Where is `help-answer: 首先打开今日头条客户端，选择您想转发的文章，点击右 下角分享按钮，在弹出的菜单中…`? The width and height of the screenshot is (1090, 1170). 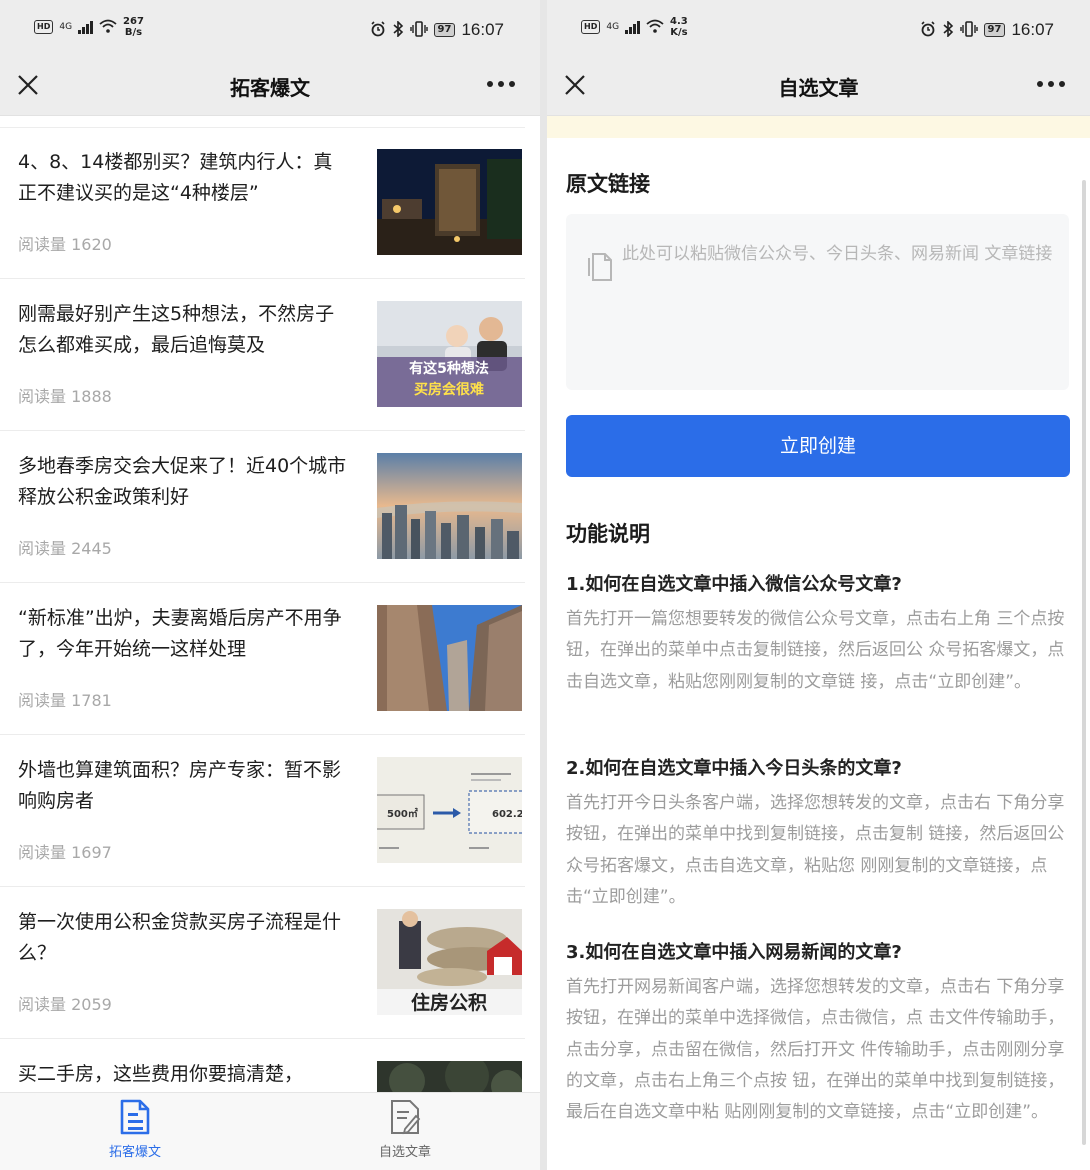 help-answer: 首先打开今日头条客户端，选择您想转发的文章，点击右 下角分享按钮，在弹出的菜单中… is located at coordinates (815, 850).